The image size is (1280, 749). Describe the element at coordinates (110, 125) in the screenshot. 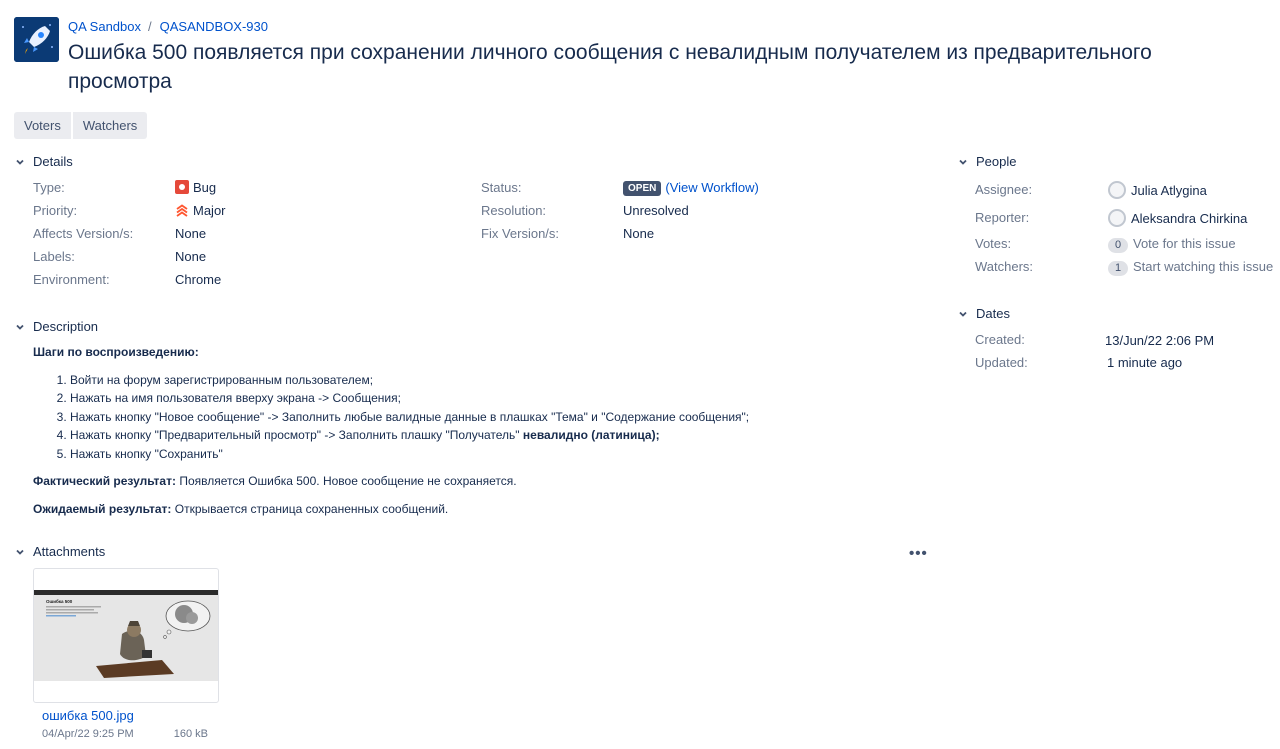

I see `watchers-button: Watchers` at that location.